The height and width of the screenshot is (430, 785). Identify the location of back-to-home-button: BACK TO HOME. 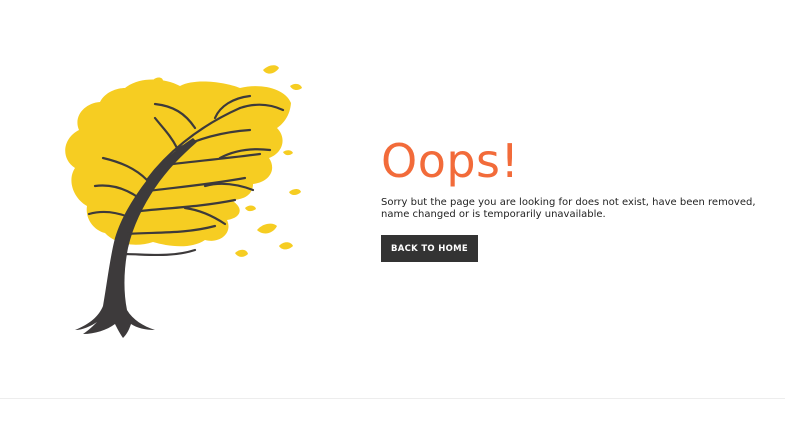
(429, 248).